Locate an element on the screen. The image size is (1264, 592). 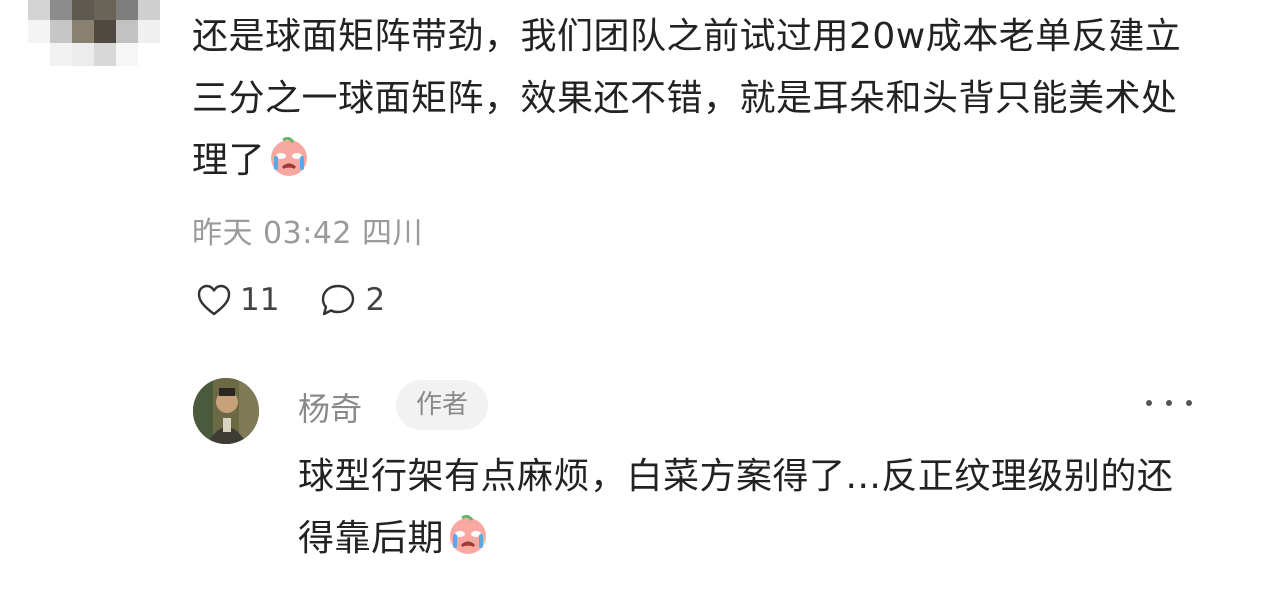
comment-actions: 11 2 is located at coordinates (310, 300).